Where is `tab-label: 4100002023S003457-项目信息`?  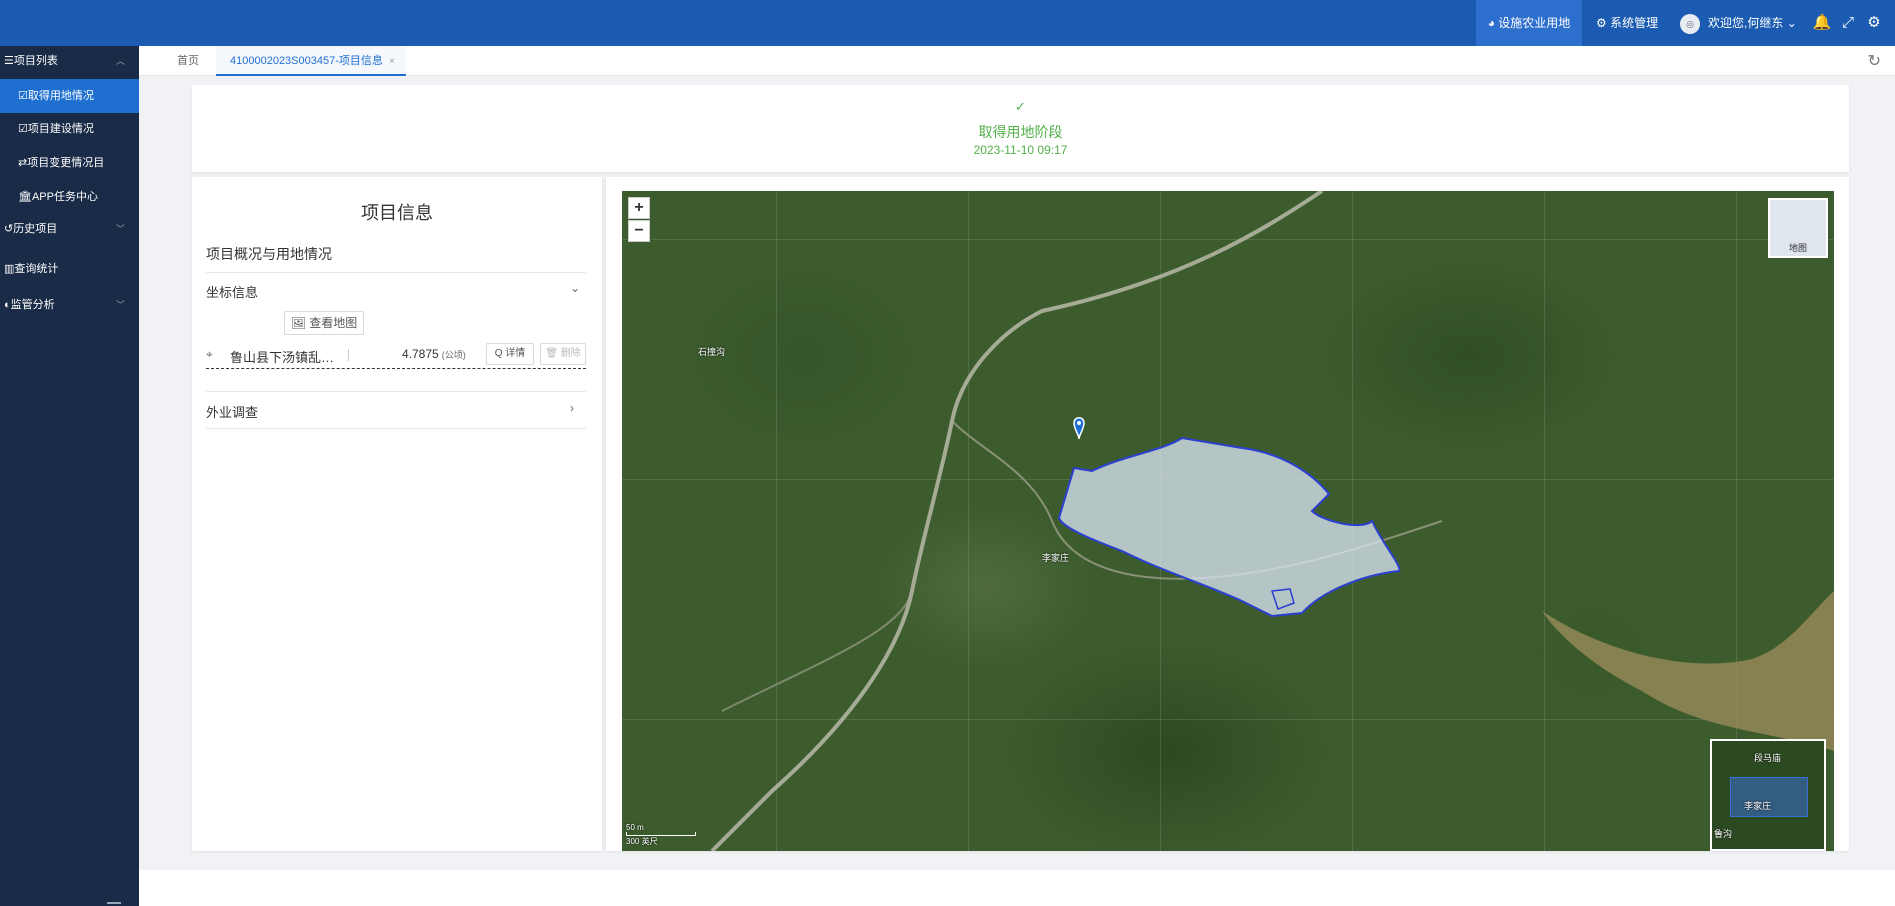
tab-label: 4100002023S003457-项目信息 is located at coordinates (306, 61).